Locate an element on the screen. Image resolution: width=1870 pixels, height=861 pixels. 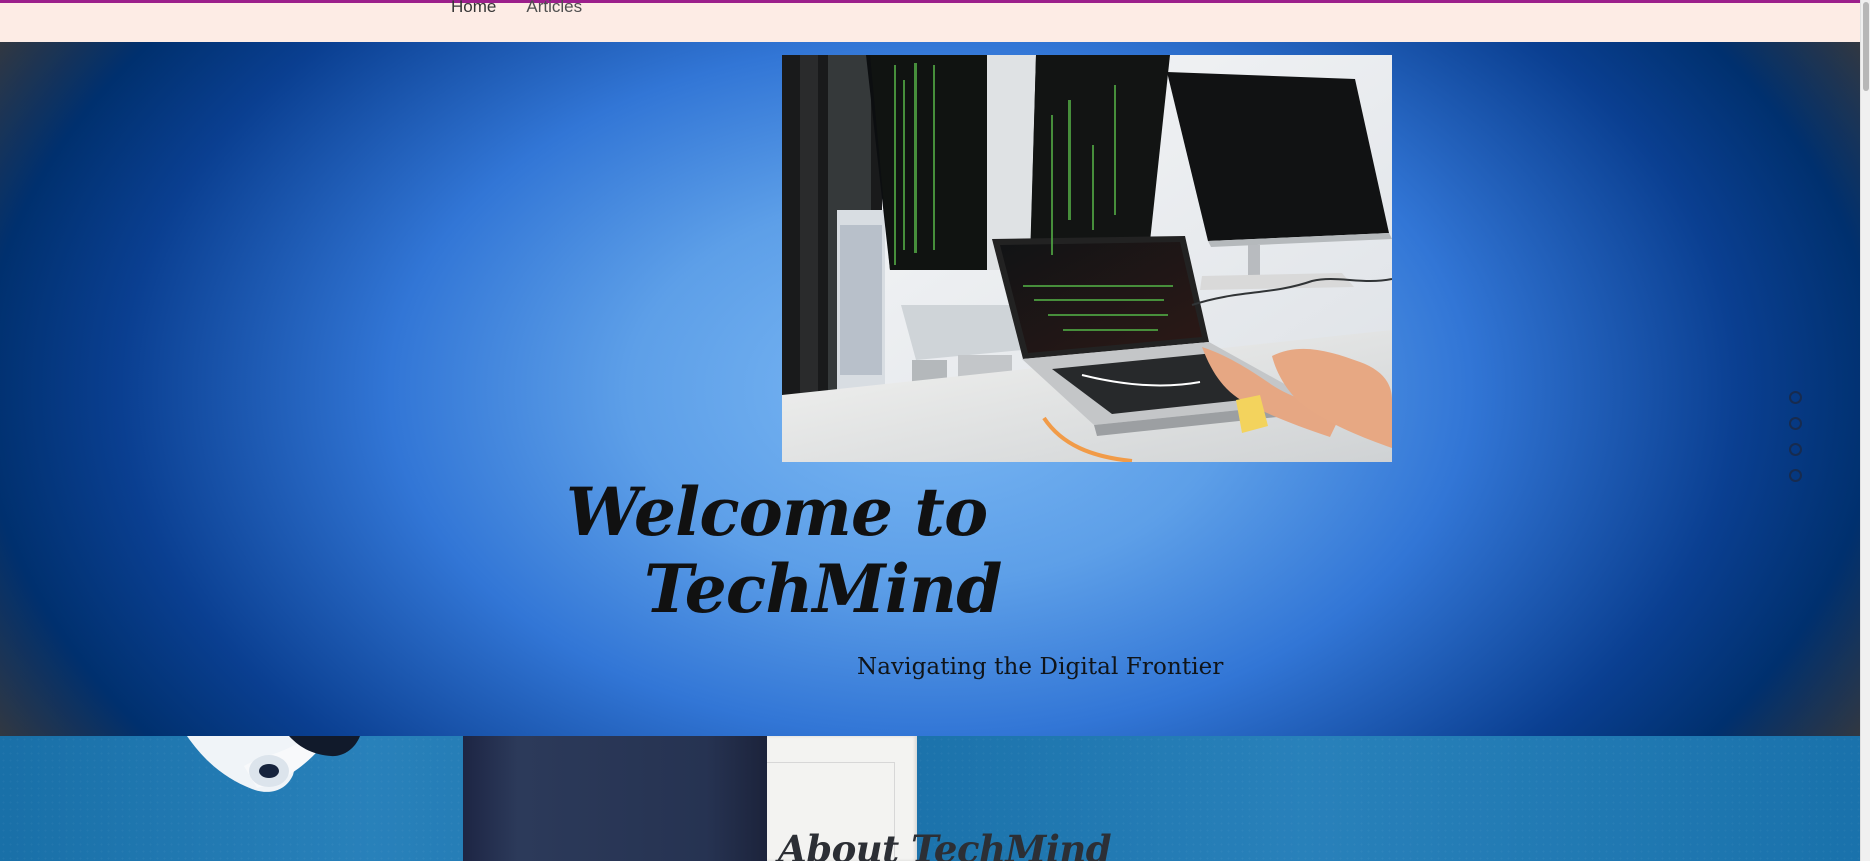
hero-tagline: Navigating the Digital Frontier is located at coordinates (1040, 667).